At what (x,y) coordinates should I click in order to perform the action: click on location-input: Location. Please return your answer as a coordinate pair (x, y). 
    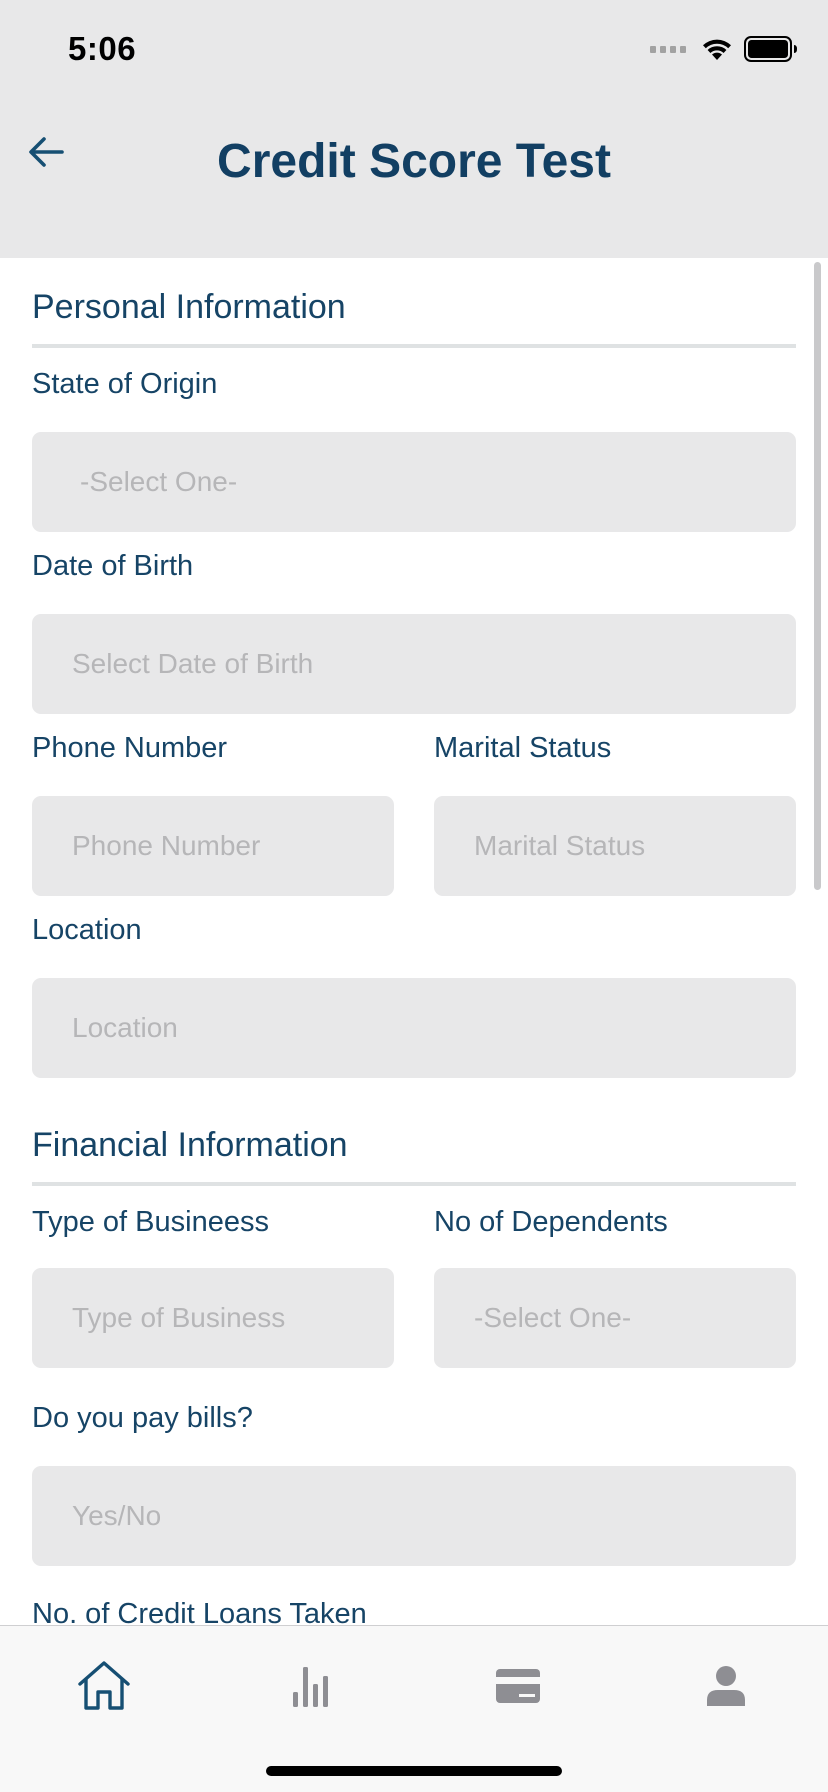
    Looking at the image, I should click on (414, 1028).